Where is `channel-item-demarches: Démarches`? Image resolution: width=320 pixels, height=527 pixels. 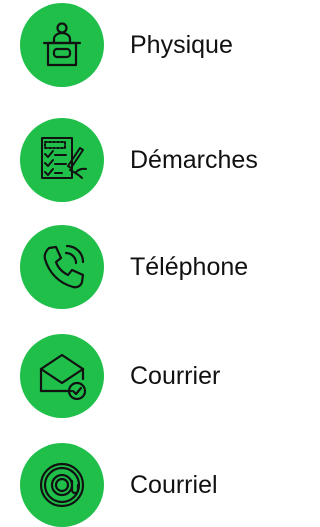
channel-item-demarches: Démarches is located at coordinates (150, 160).